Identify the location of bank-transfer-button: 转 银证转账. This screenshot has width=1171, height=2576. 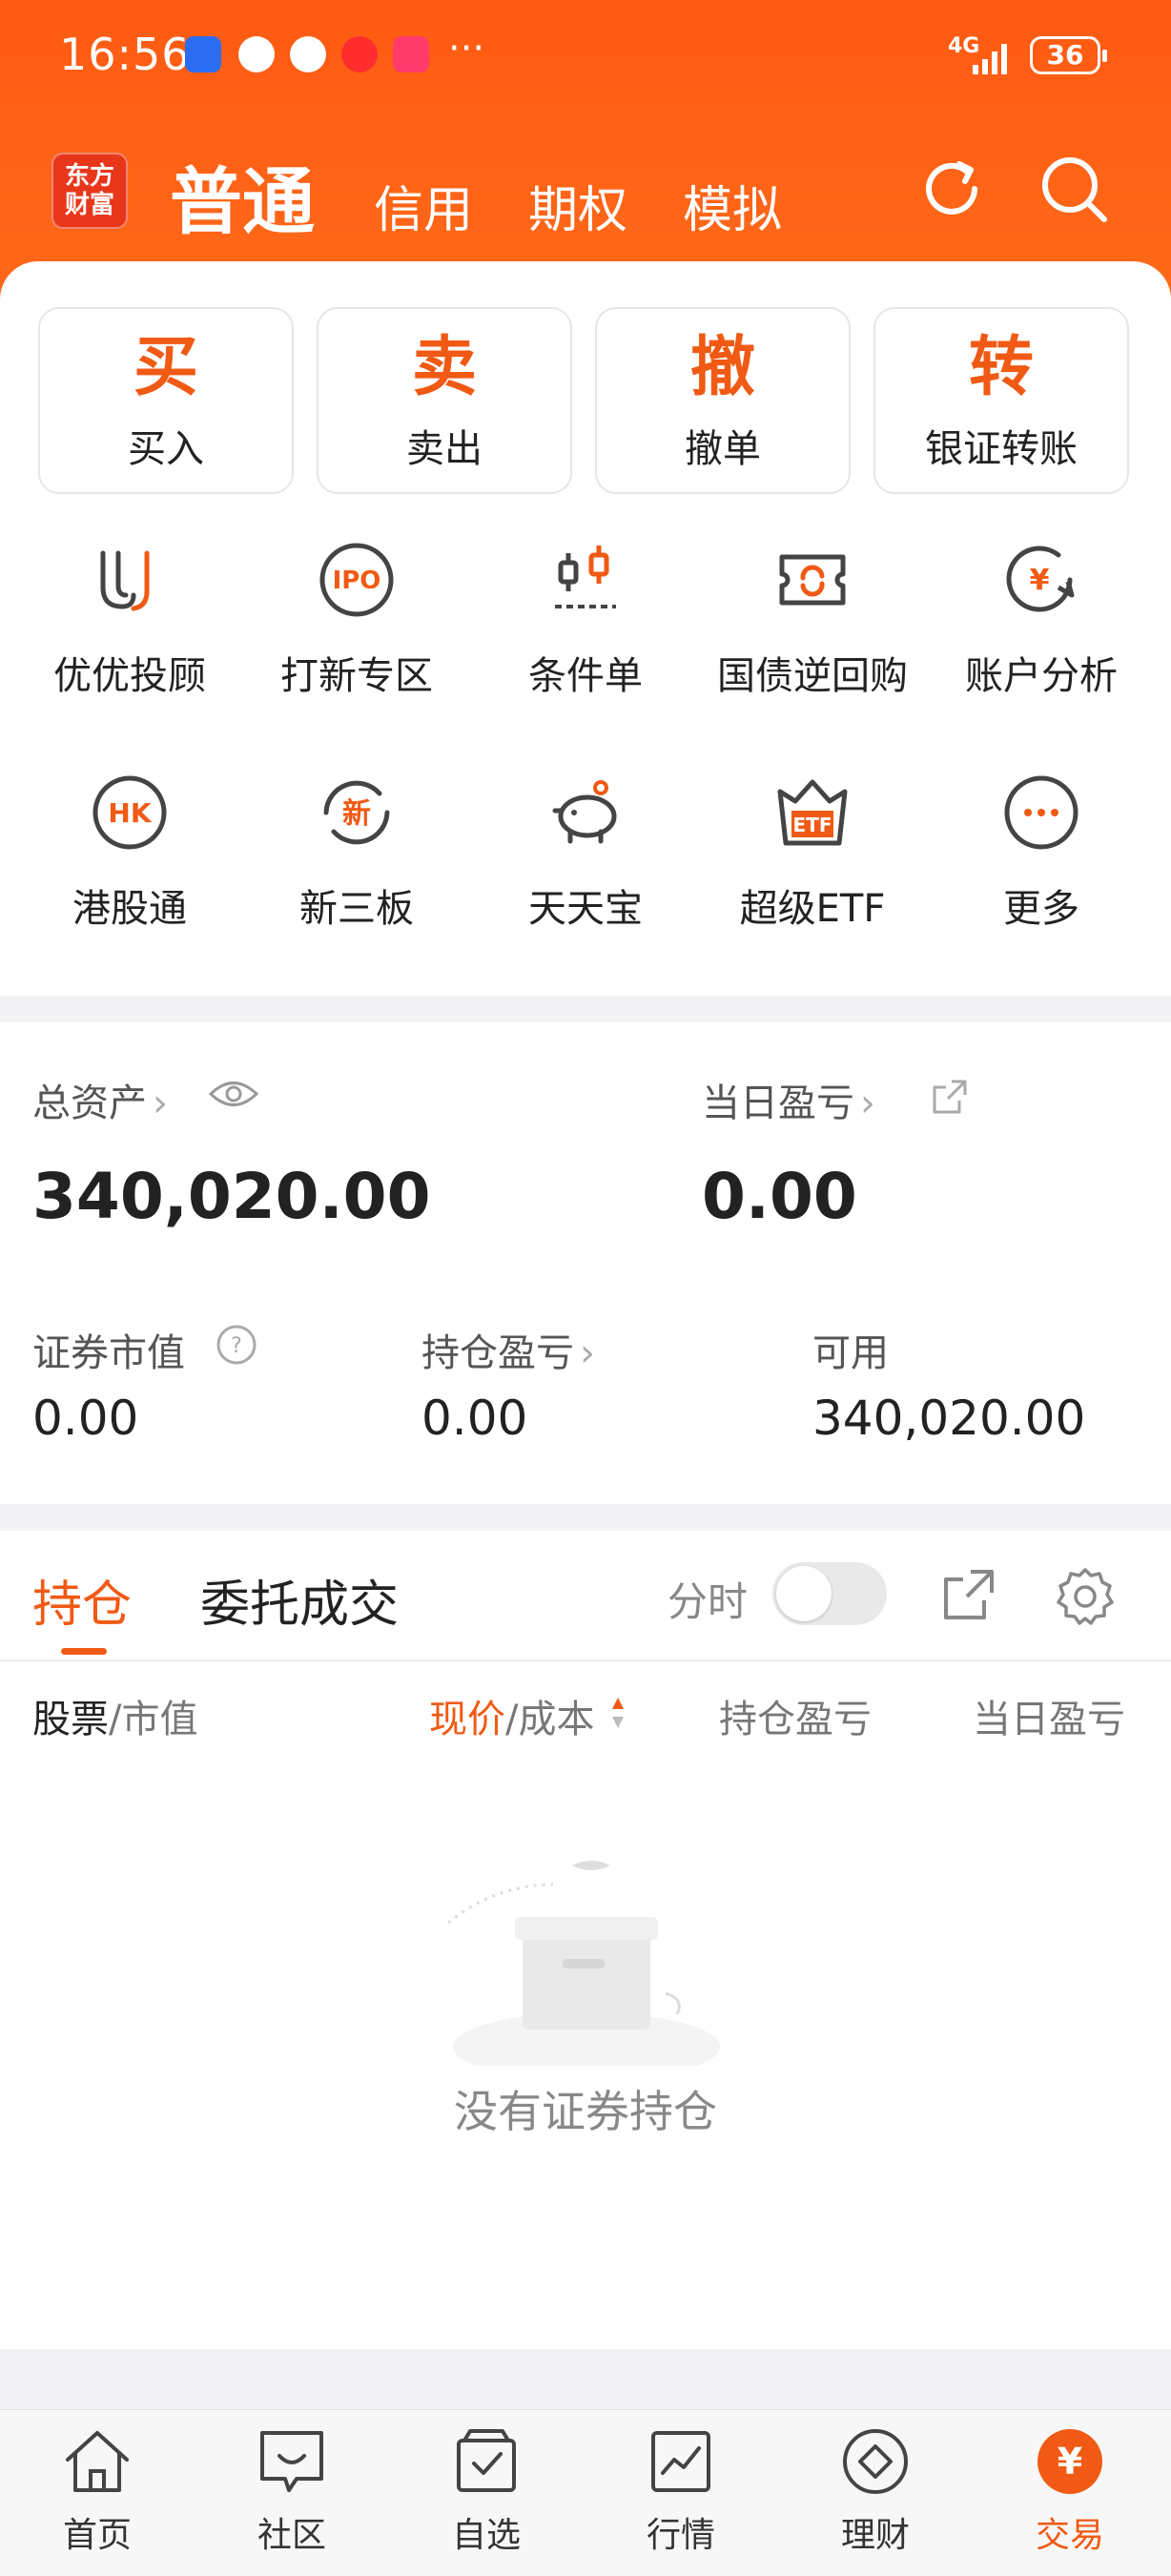
(1001, 400).